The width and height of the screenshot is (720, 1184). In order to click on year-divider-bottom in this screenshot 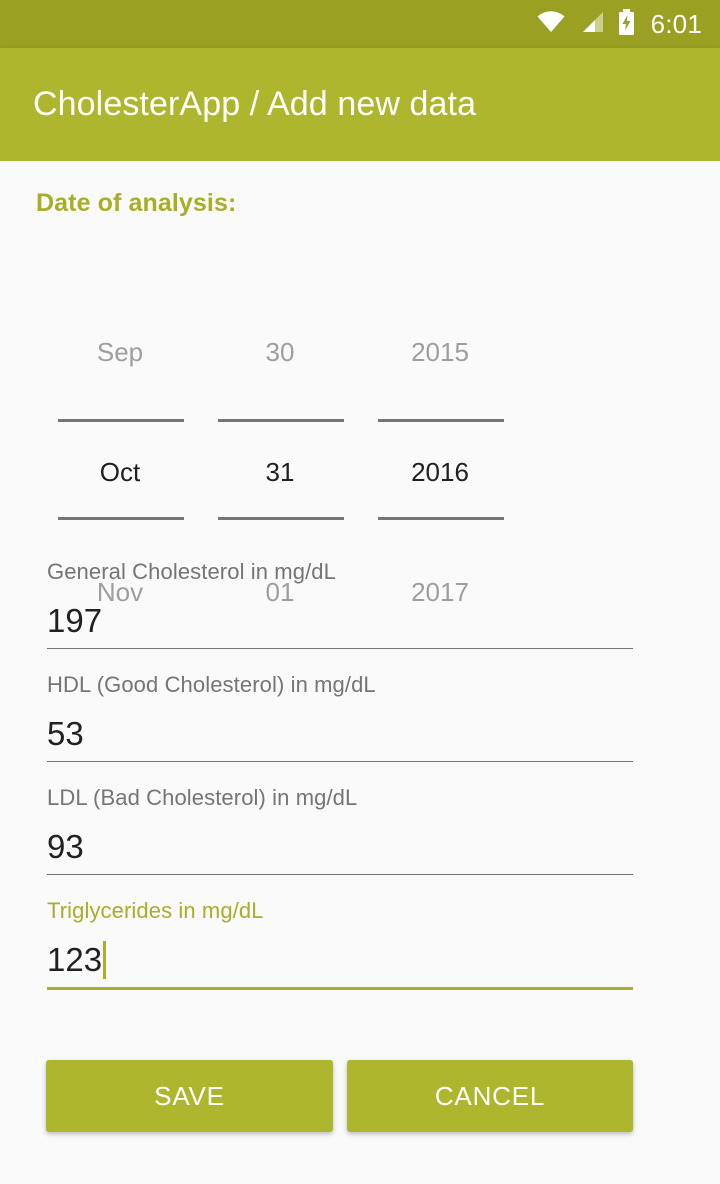, I will do `click(441, 518)`.